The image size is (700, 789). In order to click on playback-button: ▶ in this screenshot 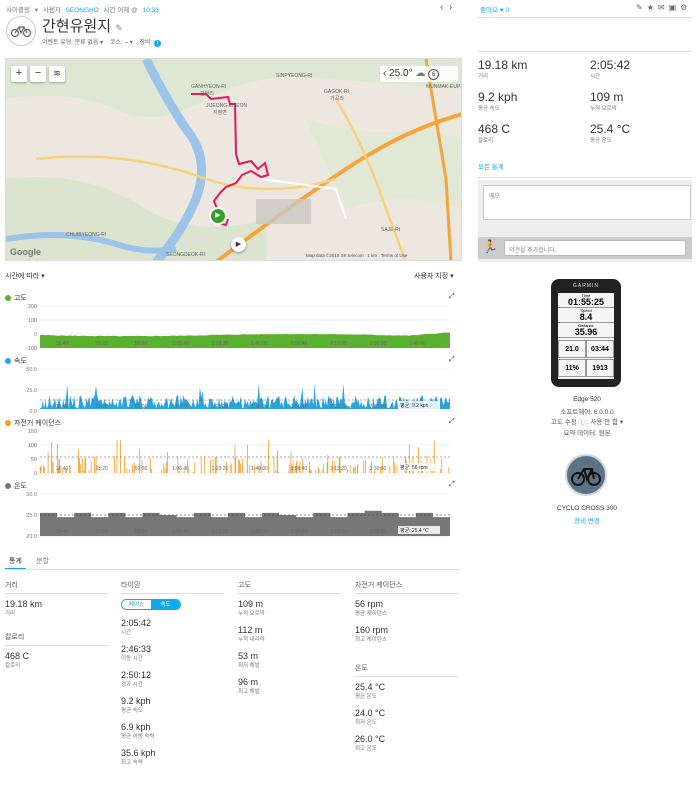, I will do `click(238, 244)`.